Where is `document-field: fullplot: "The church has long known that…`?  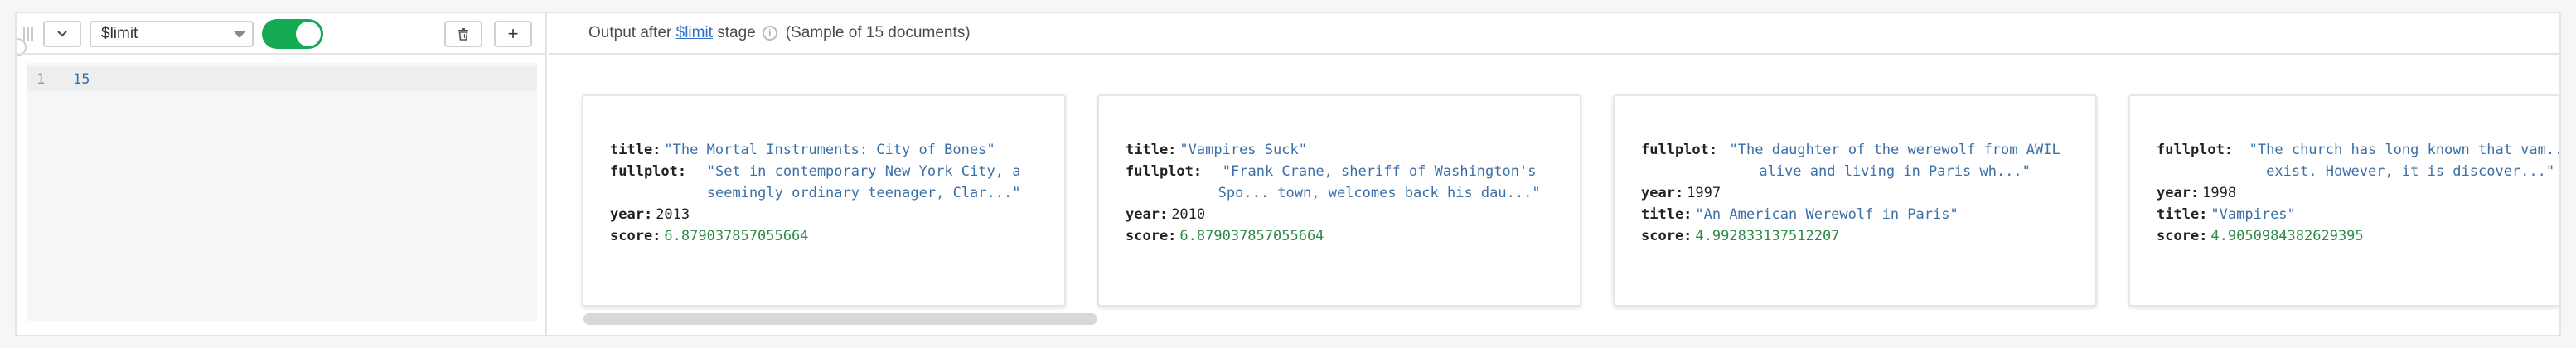
document-field: fullplot: "The church has long known that… is located at coordinates (2359, 160).